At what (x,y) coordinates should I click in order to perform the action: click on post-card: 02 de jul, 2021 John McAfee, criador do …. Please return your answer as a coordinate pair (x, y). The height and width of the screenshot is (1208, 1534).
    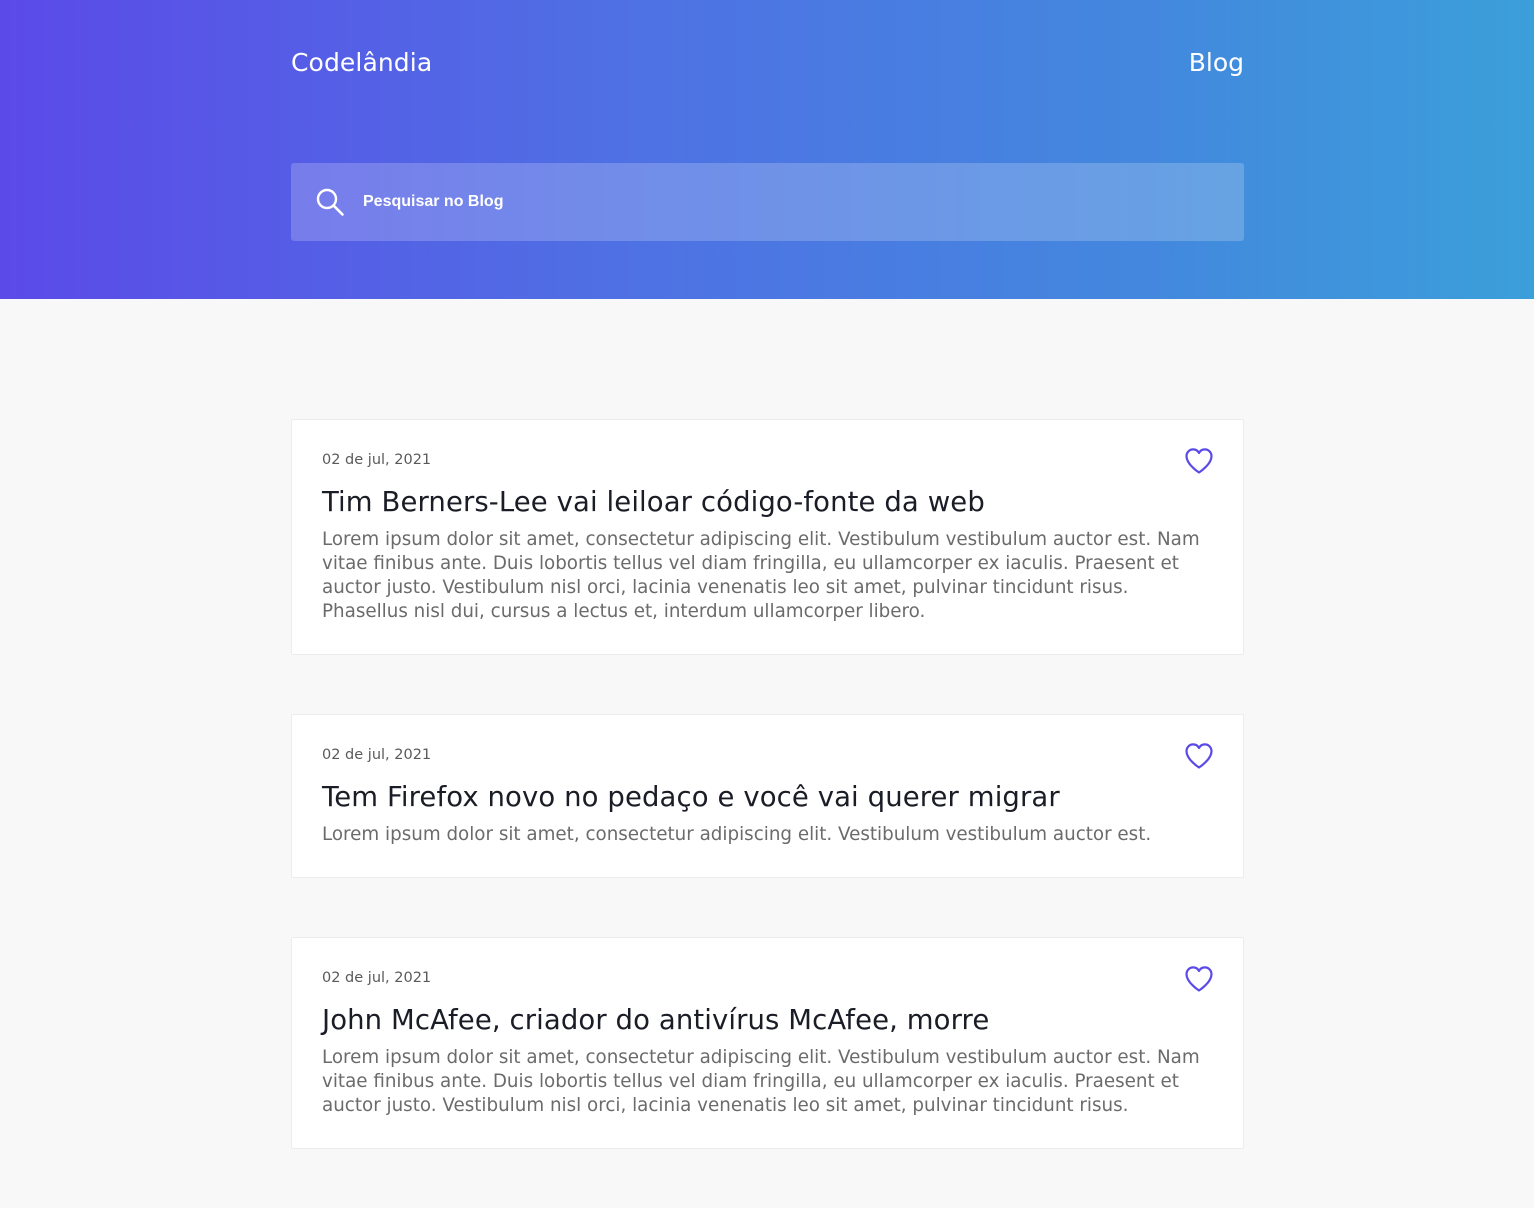
    Looking at the image, I should click on (767, 1043).